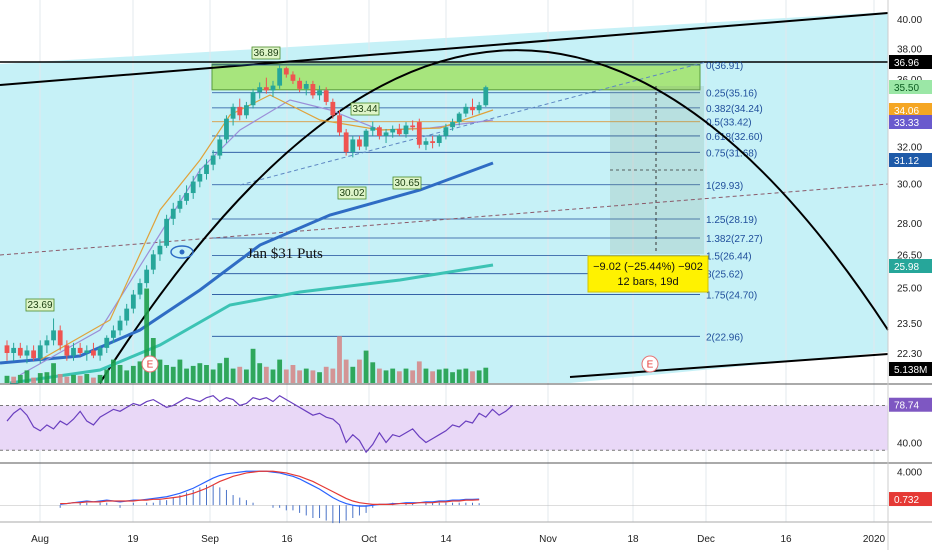 Image resolution: width=932 pixels, height=550 pixels. Describe the element at coordinates (706, 539) in the screenshot. I see `x-tick: Dec` at that location.